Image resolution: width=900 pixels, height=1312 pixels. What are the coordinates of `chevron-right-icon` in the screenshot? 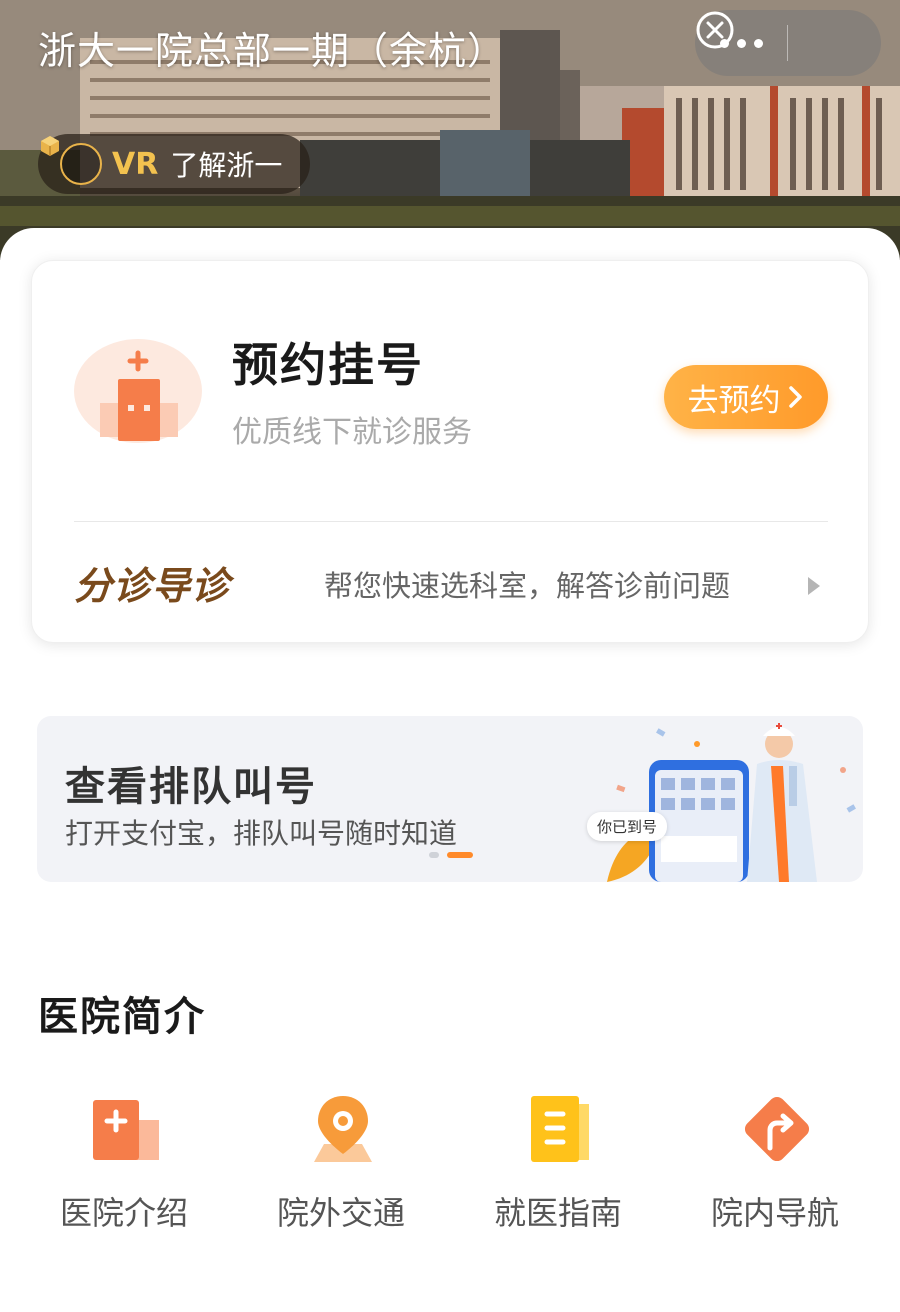 It's located at (795, 397).